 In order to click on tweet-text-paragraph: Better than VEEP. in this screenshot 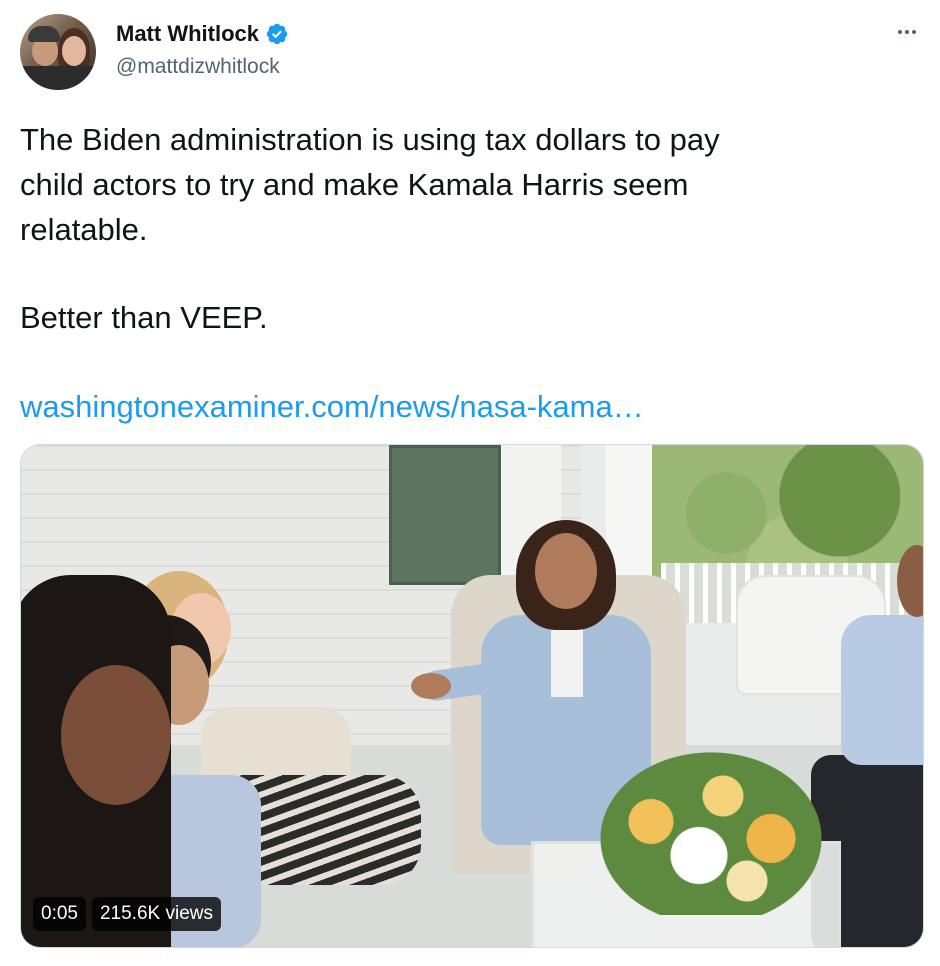, I will do `click(144, 317)`.